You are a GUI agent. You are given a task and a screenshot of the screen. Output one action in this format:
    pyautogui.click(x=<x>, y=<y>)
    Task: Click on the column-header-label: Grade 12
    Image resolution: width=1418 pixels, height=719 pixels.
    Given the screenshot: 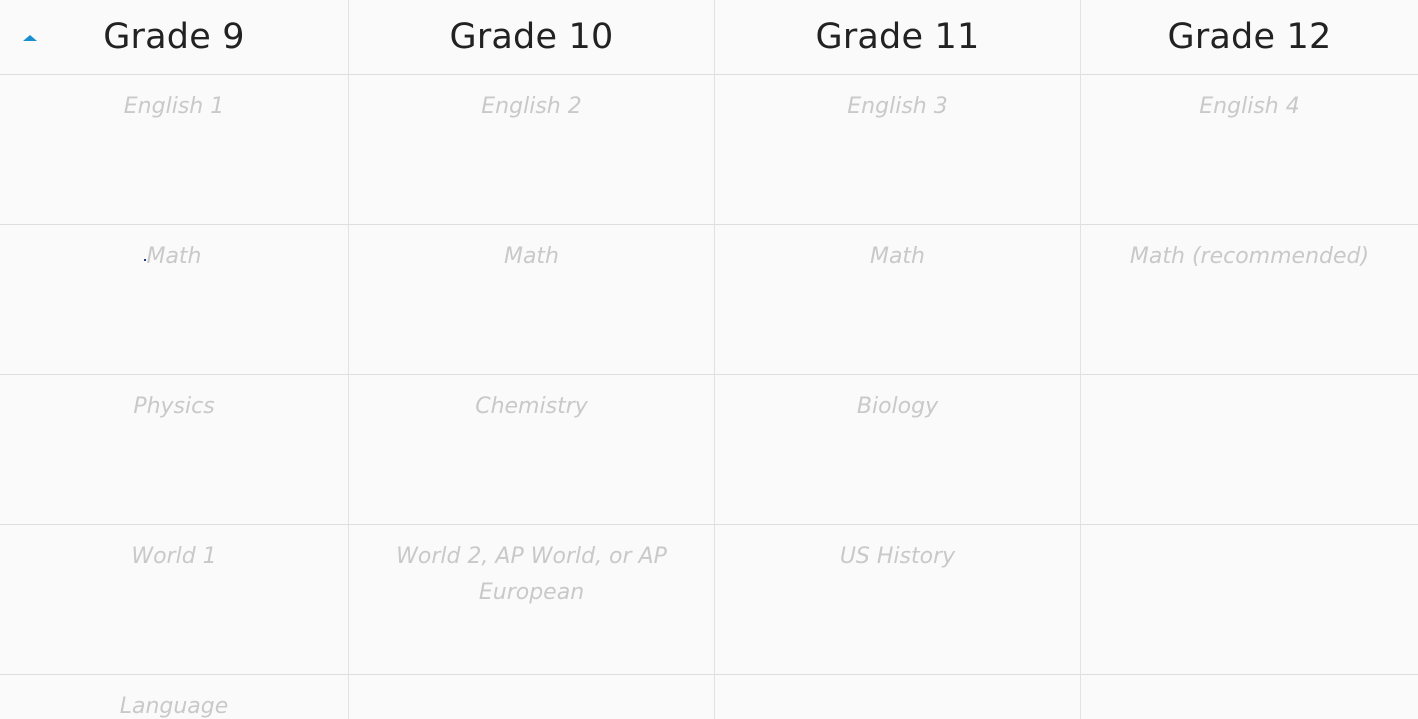 What is the action you would take?
    pyautogui.click(x=1249, y=37)
    